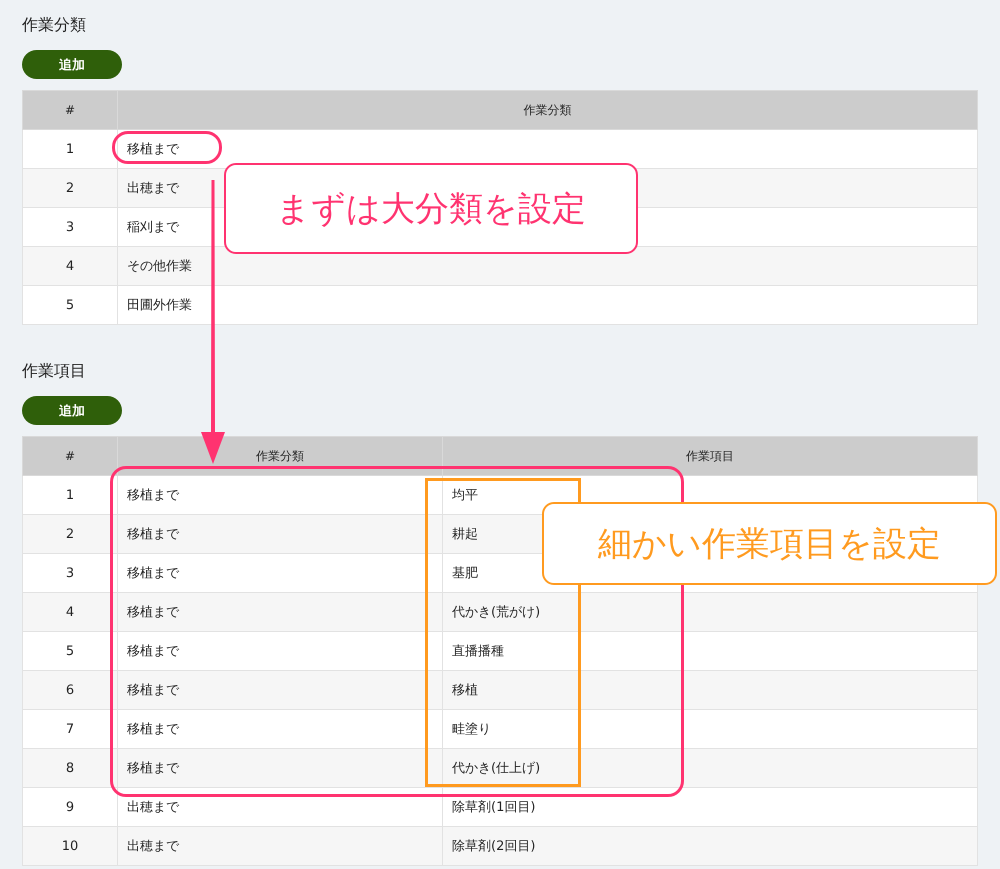  I want to click on table-cell: 代かき(仕上げ), so click(710, 768).